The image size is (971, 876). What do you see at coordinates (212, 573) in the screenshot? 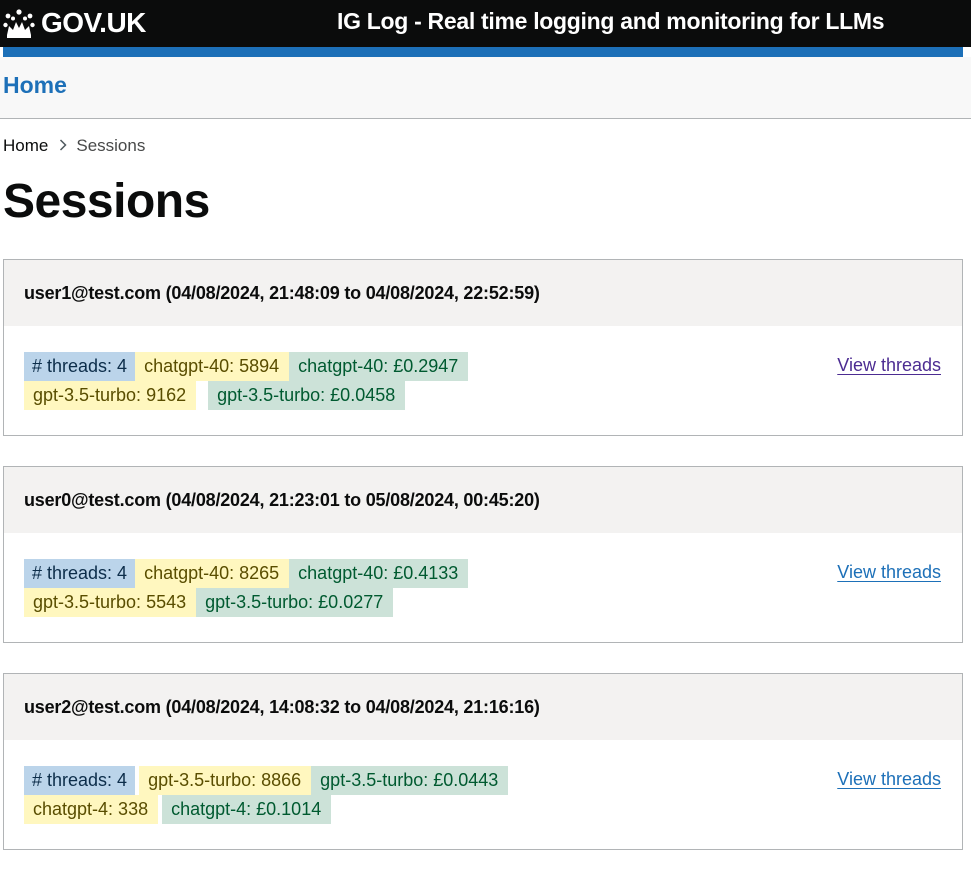
I see `token-count-tag: chatgpt-40: 8265` at bounding box center [212, 573].